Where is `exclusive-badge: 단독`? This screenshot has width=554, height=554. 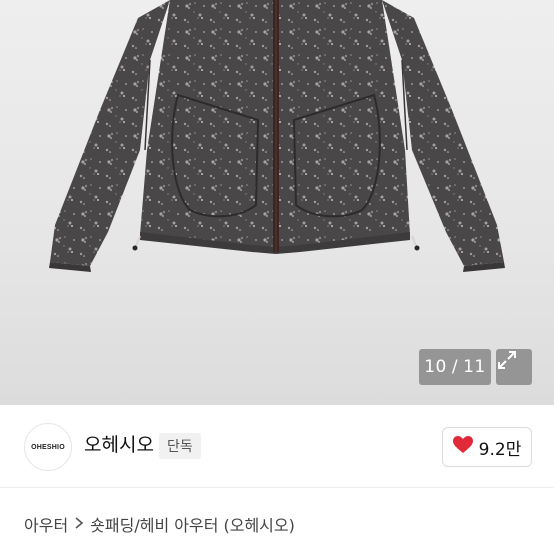 exclusive-badge: 단독 is located at coordinates (180, 446).